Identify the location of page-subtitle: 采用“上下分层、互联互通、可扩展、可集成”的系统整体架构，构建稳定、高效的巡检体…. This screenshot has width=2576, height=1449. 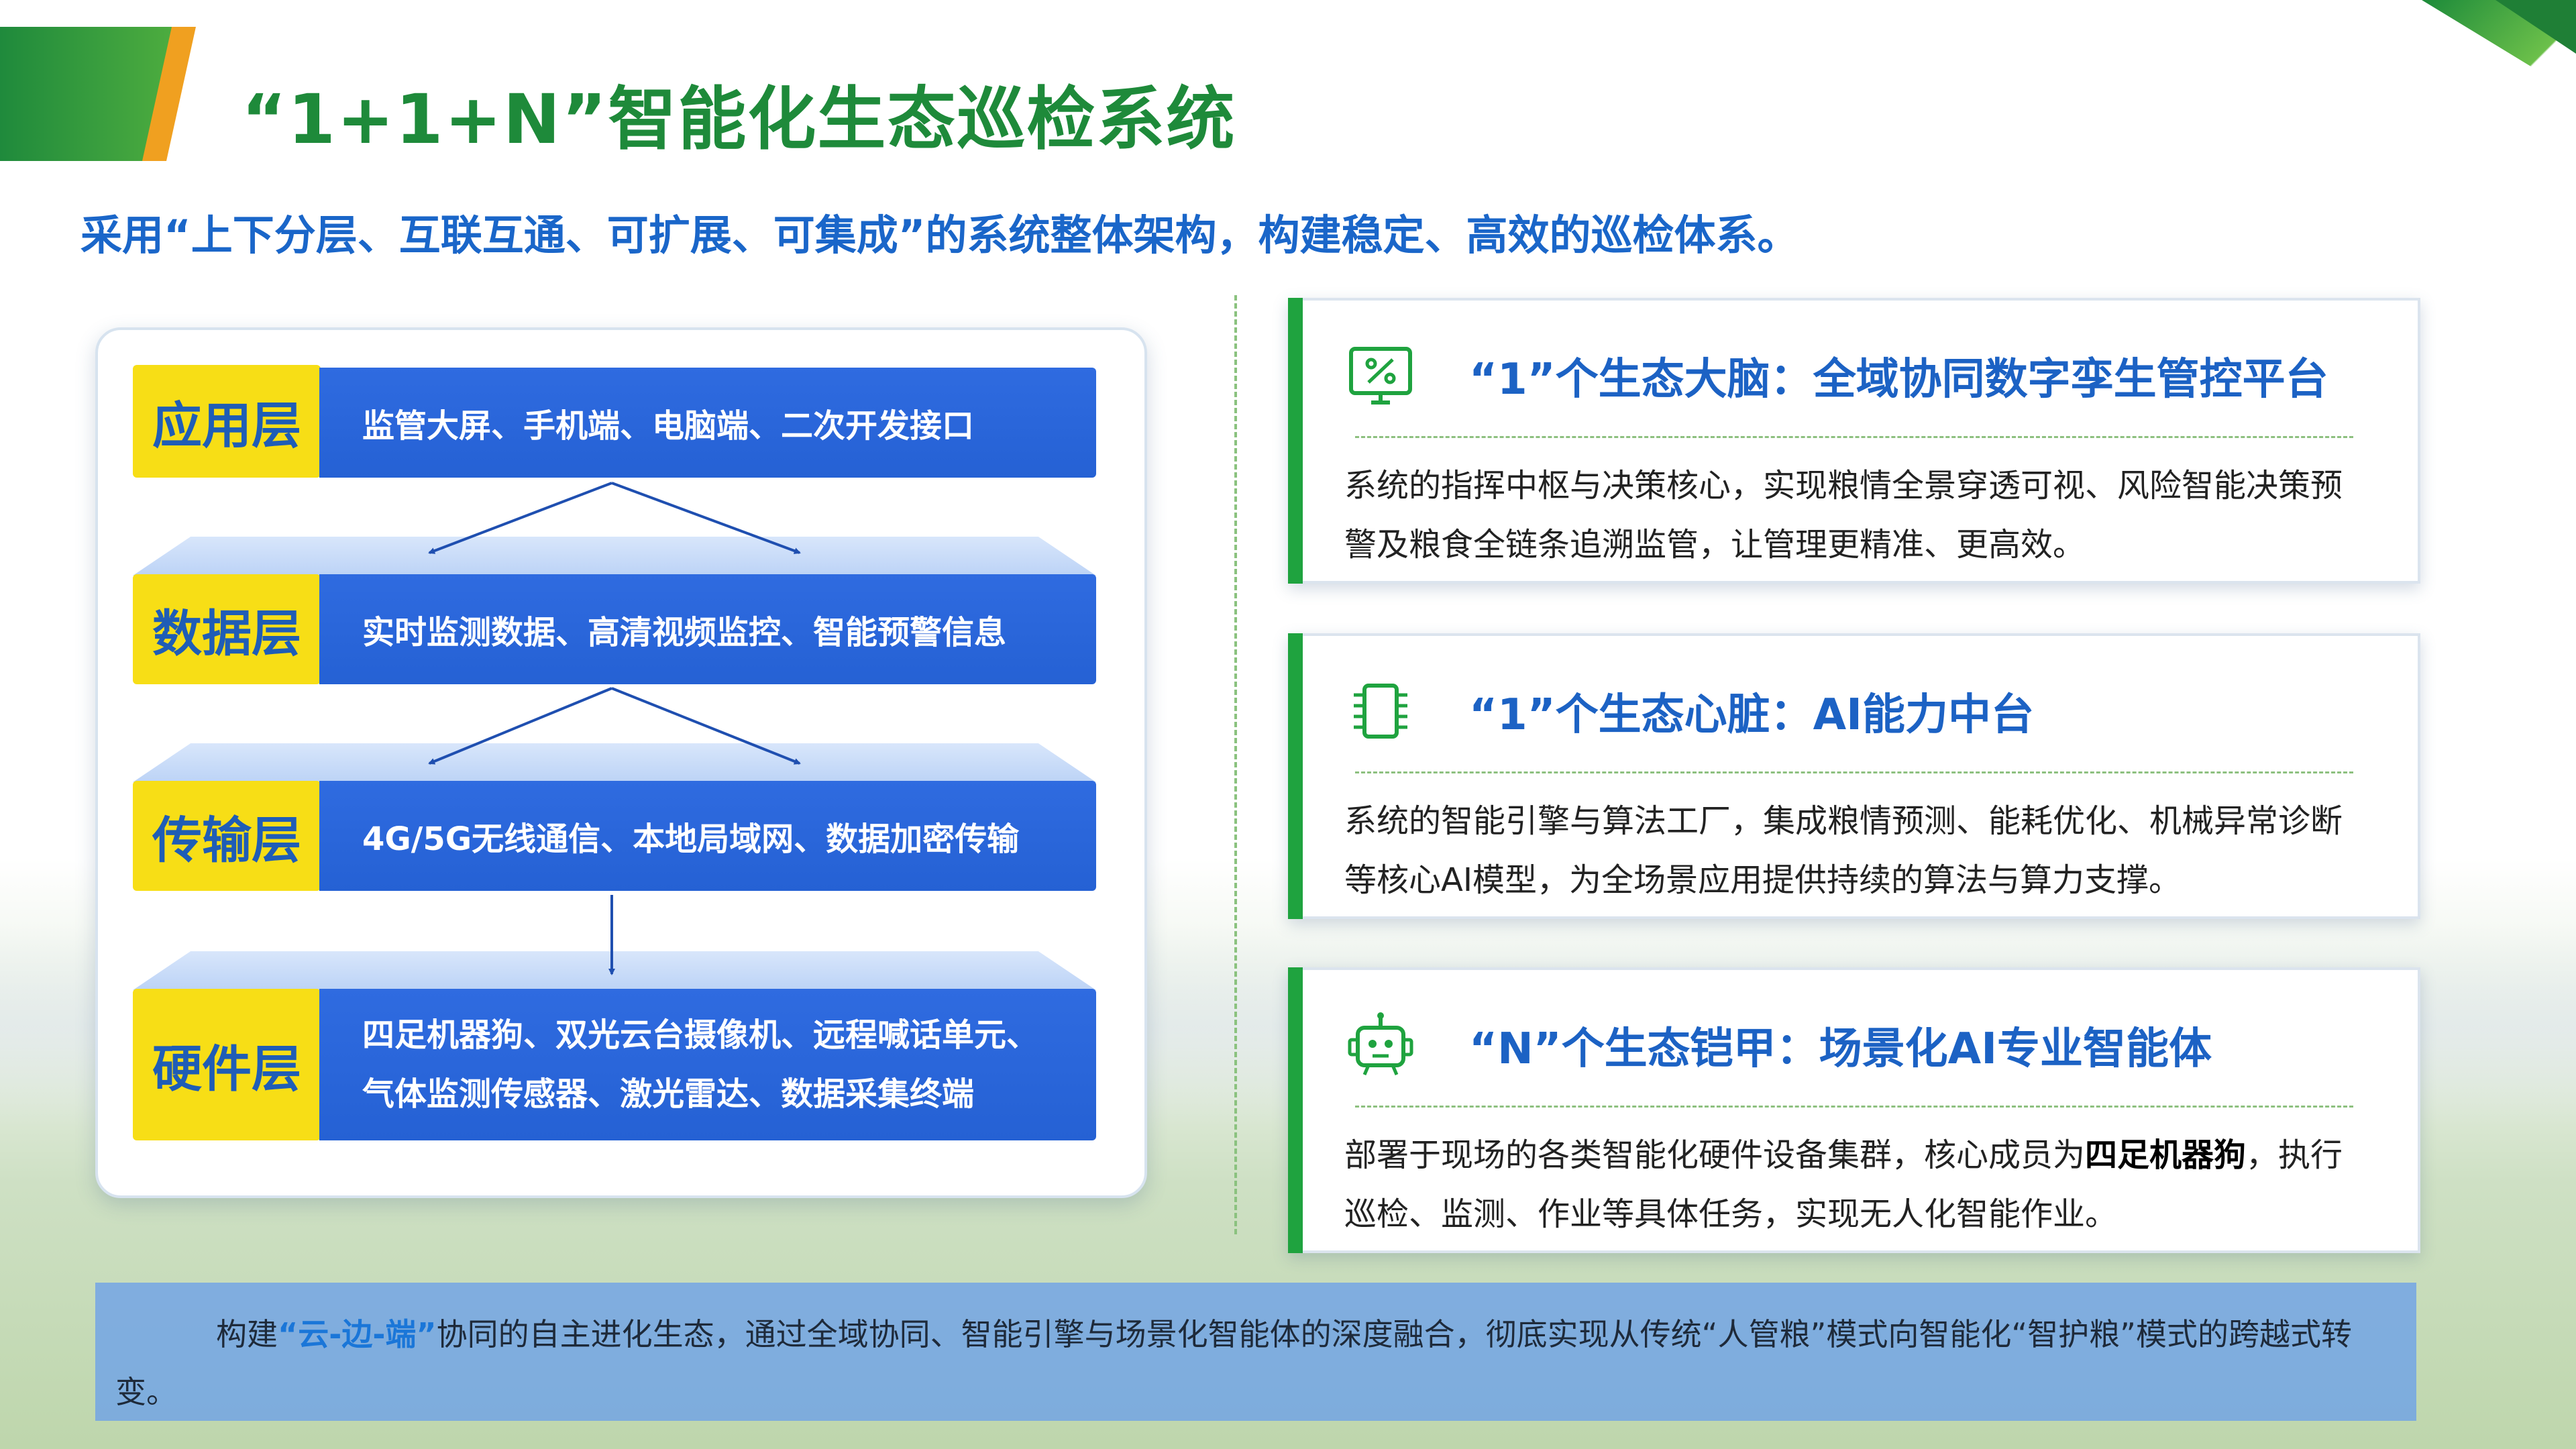
(939, 235).